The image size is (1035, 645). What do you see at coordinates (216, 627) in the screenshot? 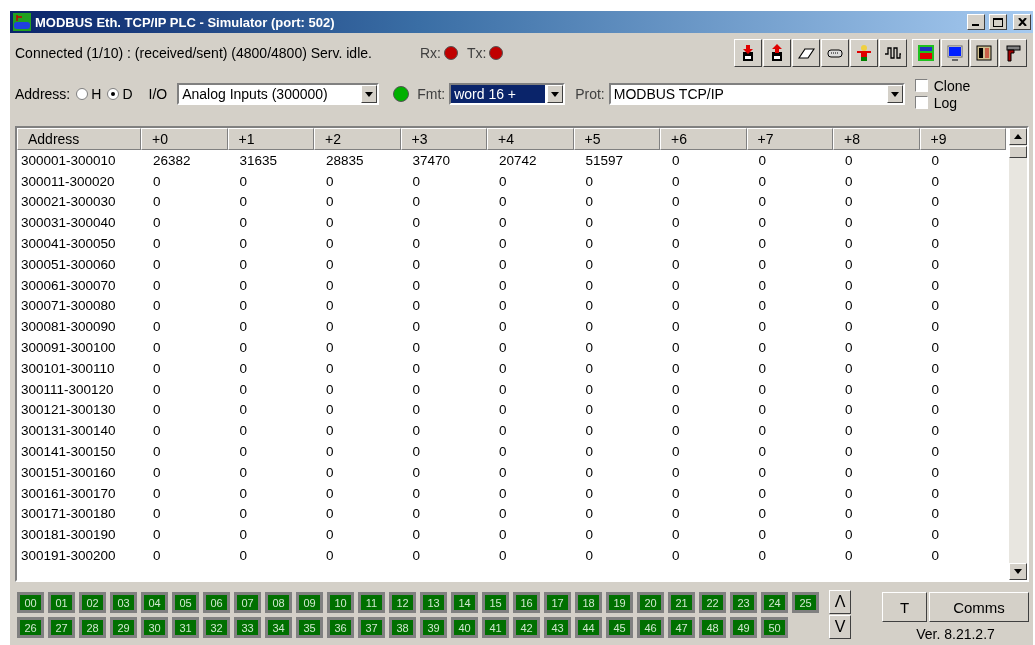
I see `coil-indicator: 32` at bounding box center [216, 627].